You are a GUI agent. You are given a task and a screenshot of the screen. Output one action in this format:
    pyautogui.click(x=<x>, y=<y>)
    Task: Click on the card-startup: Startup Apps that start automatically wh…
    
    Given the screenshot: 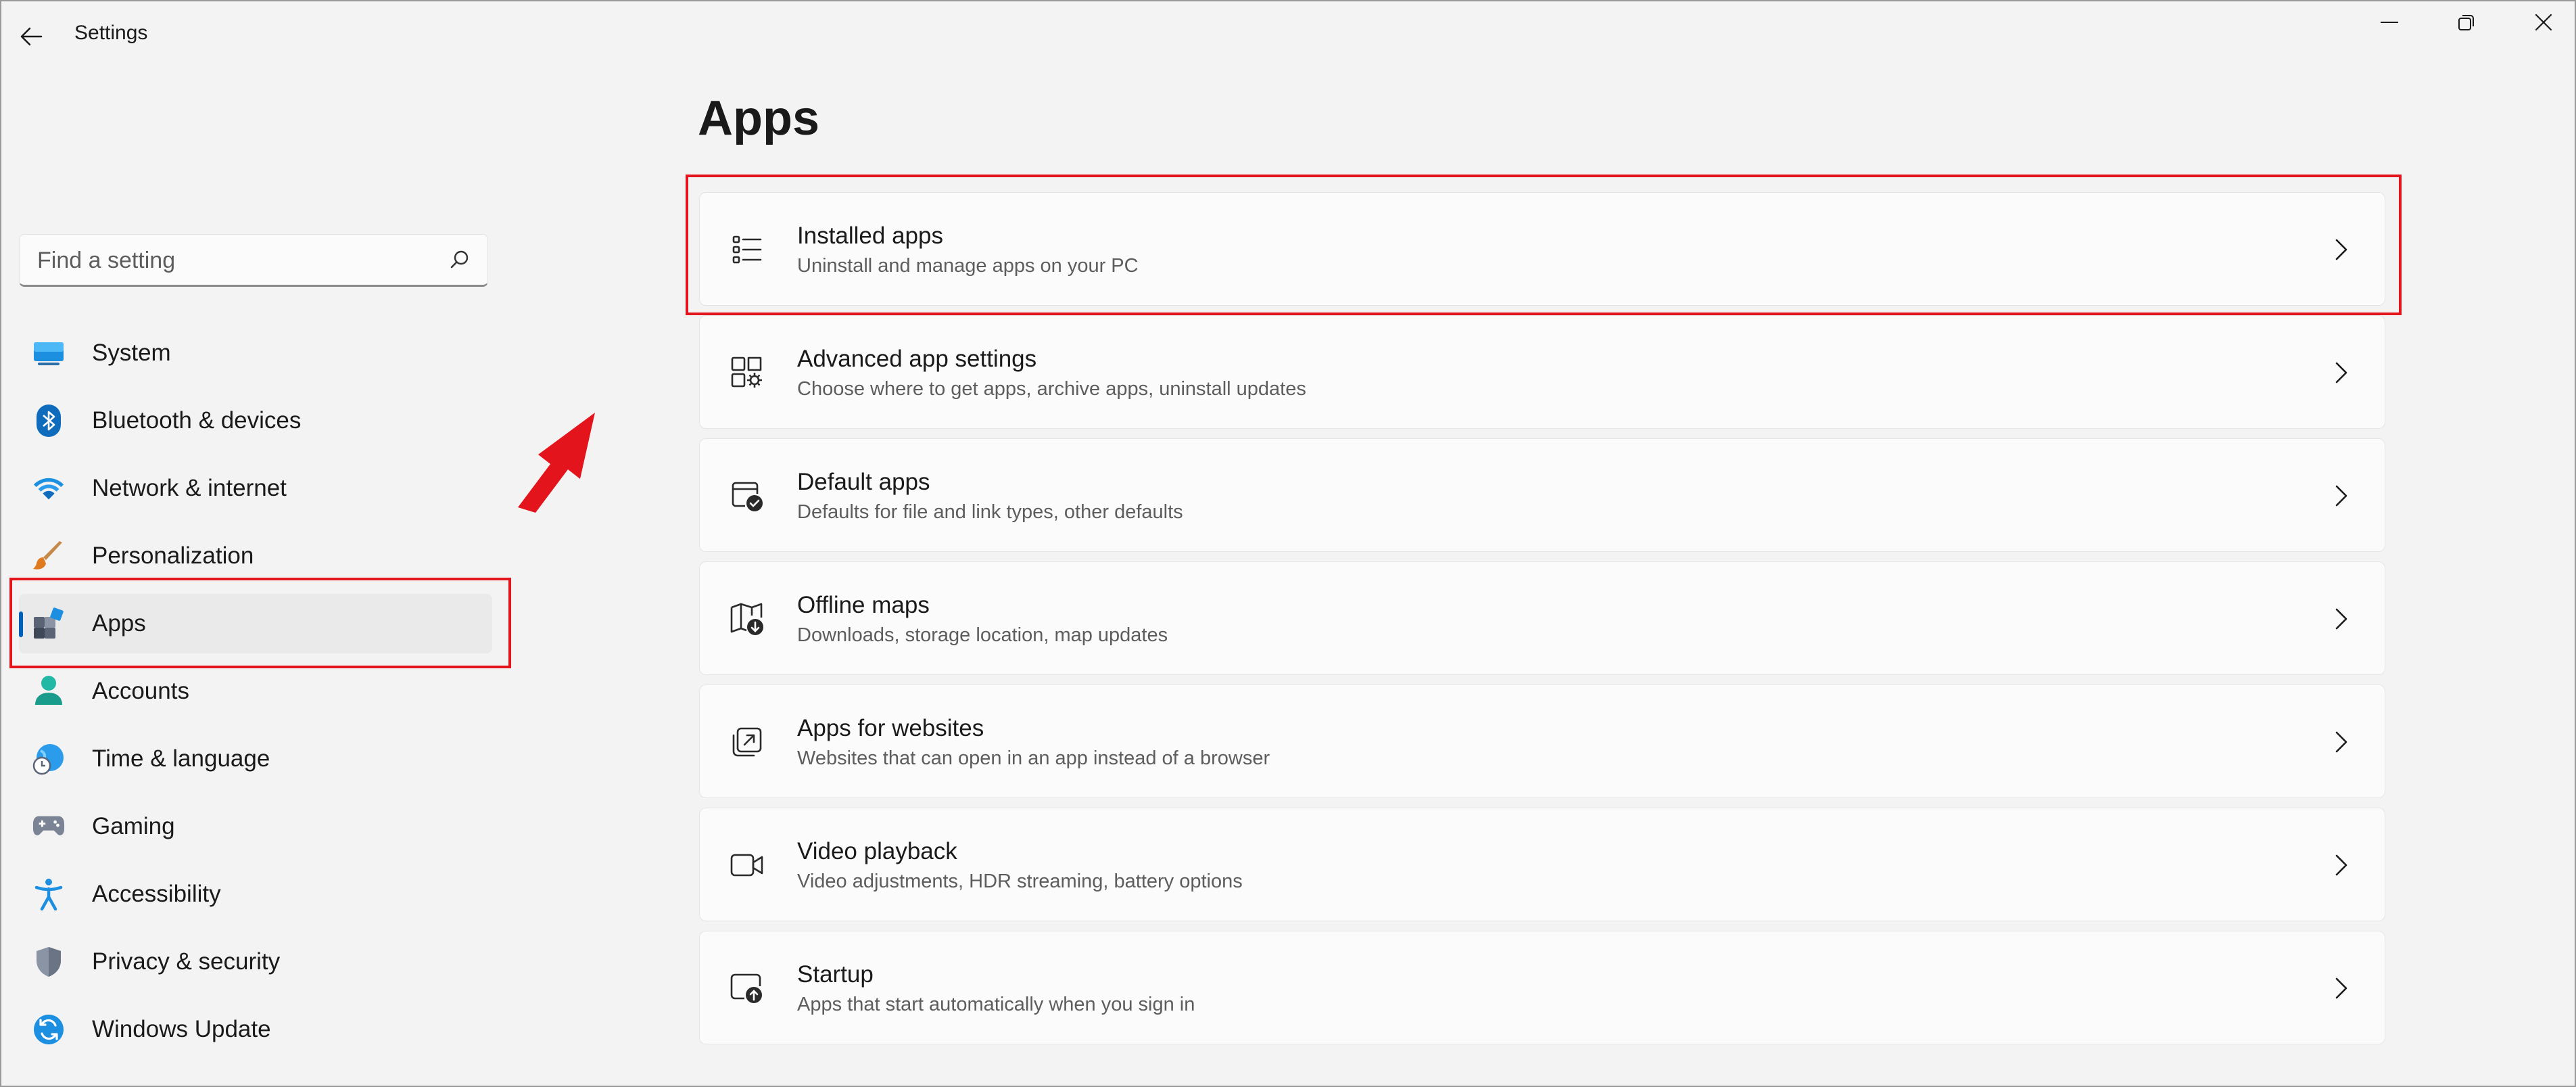 What is the action you would take?
    pyautogui.click(x=1542, y=988)
    